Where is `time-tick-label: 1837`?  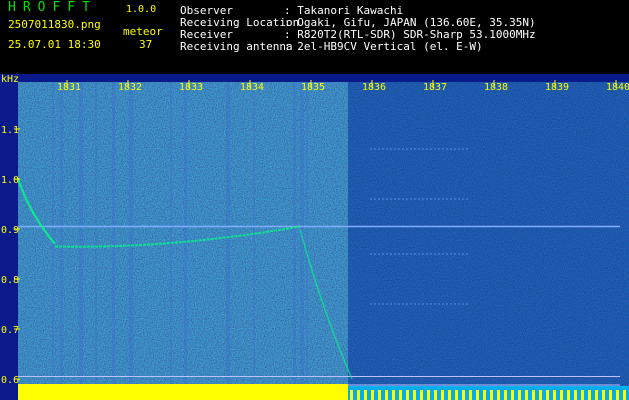 time-tick-label: 1837 is located at coordinates (435, 87).